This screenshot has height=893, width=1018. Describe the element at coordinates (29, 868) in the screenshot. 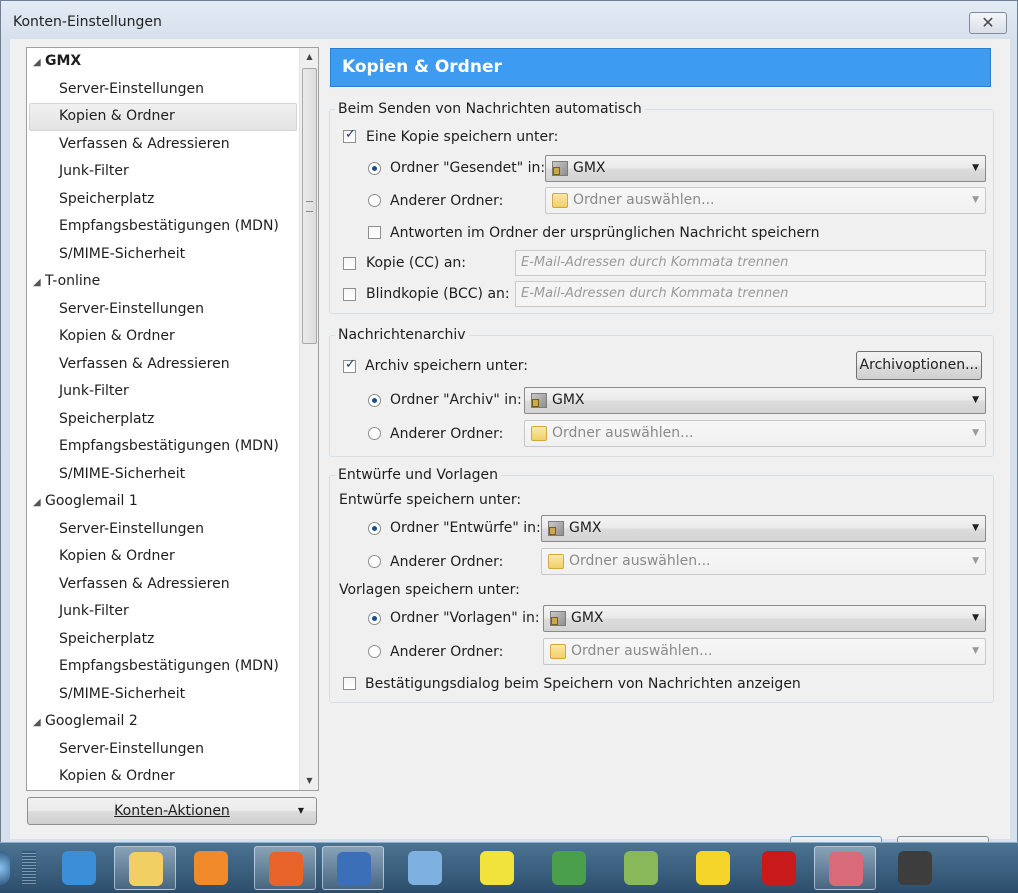

I see `grip-icon` at that location.